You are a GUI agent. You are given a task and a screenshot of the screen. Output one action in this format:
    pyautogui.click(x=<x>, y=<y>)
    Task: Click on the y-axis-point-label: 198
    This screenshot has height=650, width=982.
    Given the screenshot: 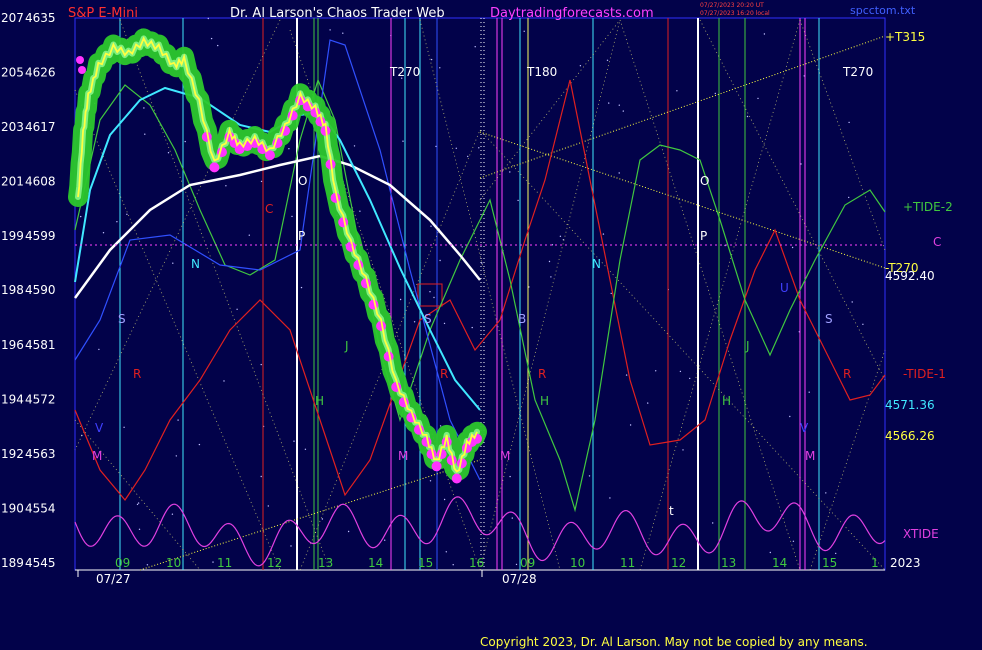 What is the action you would take?
    pyautogui.click(x=12, y=290)
    